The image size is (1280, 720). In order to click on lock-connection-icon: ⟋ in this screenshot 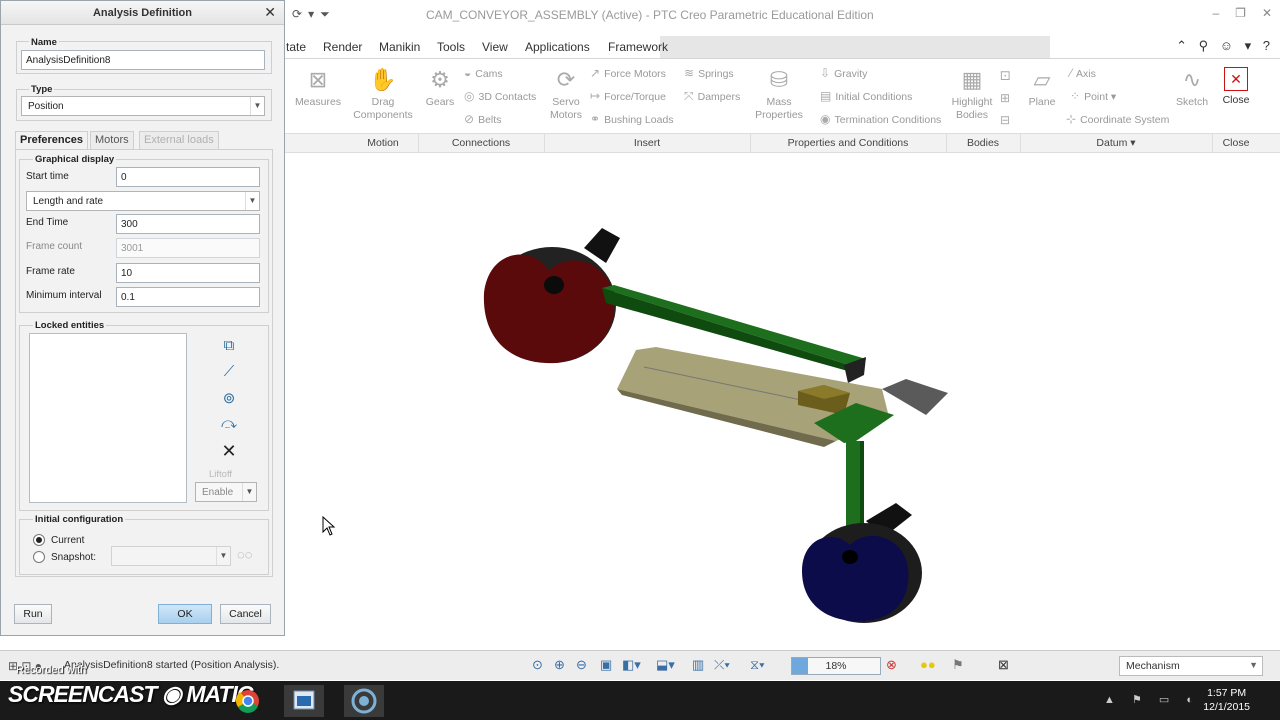, I will do `click(229, 373)`.